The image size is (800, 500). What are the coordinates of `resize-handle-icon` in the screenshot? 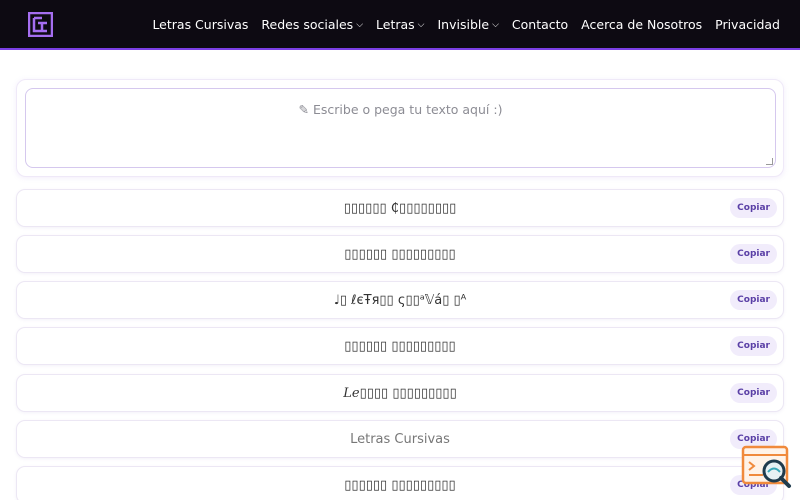 It's located at (769, 161).